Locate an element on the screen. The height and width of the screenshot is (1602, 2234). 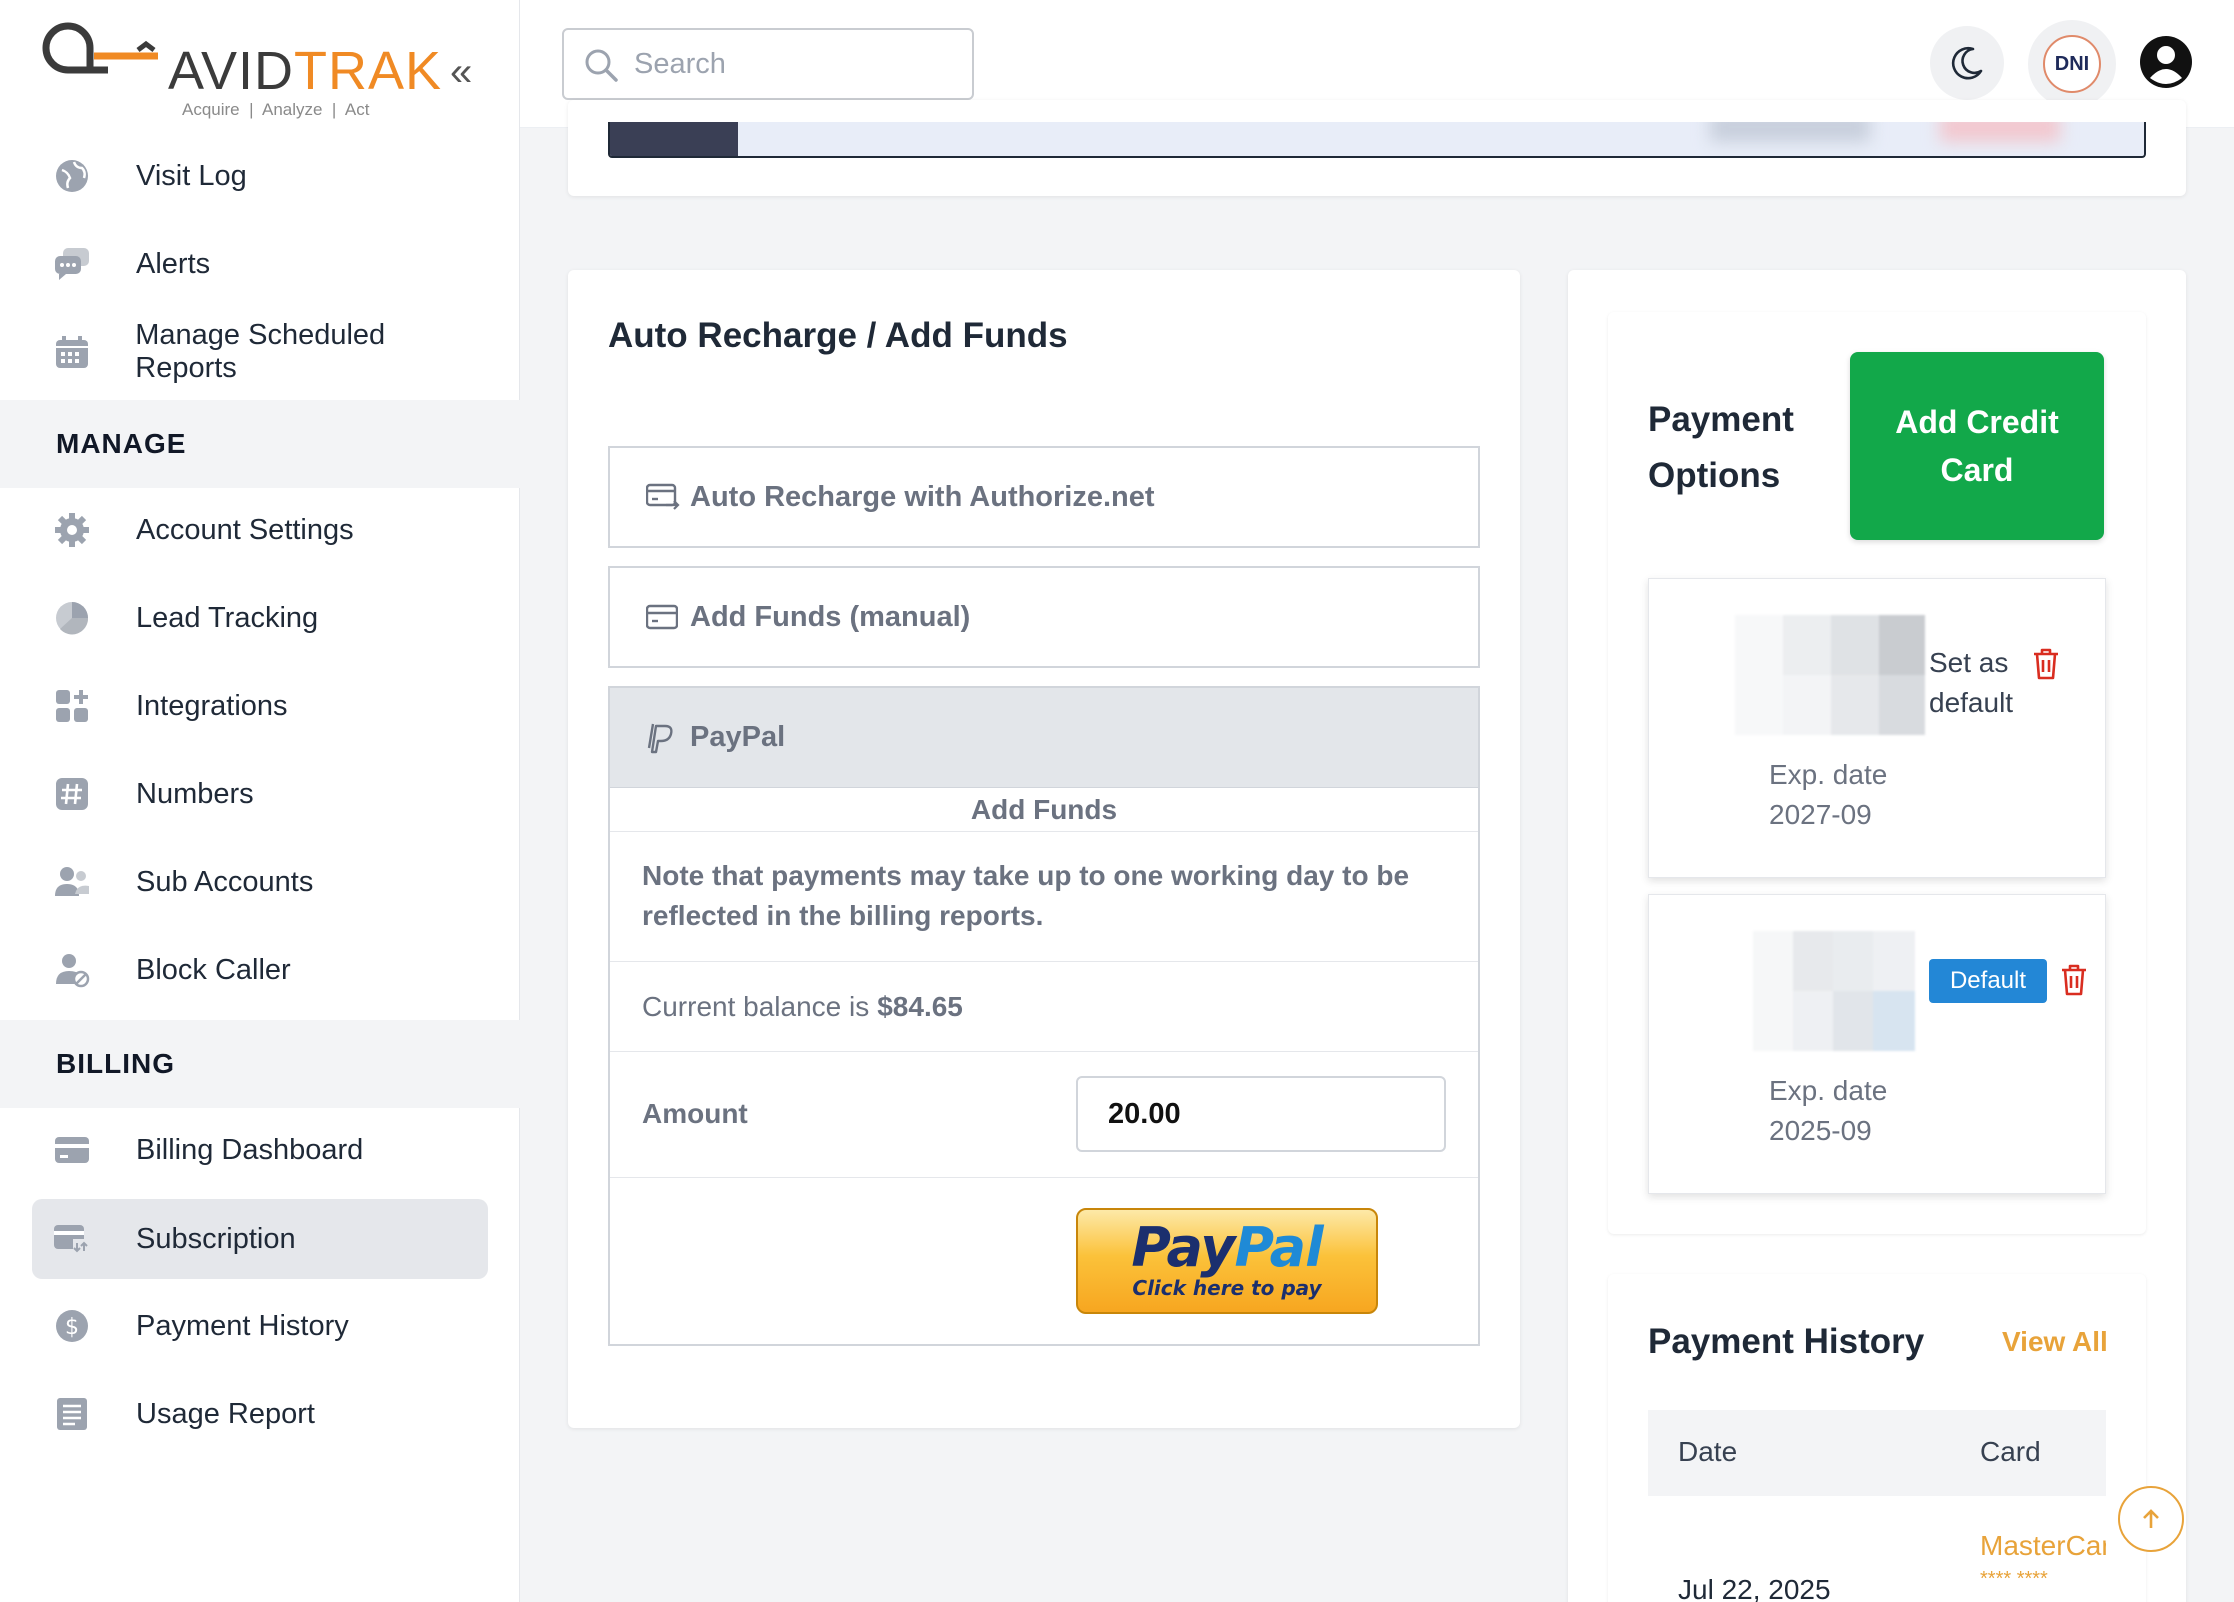
sidebar-item-integrations: Integrations is located at coordinates (260, 706).